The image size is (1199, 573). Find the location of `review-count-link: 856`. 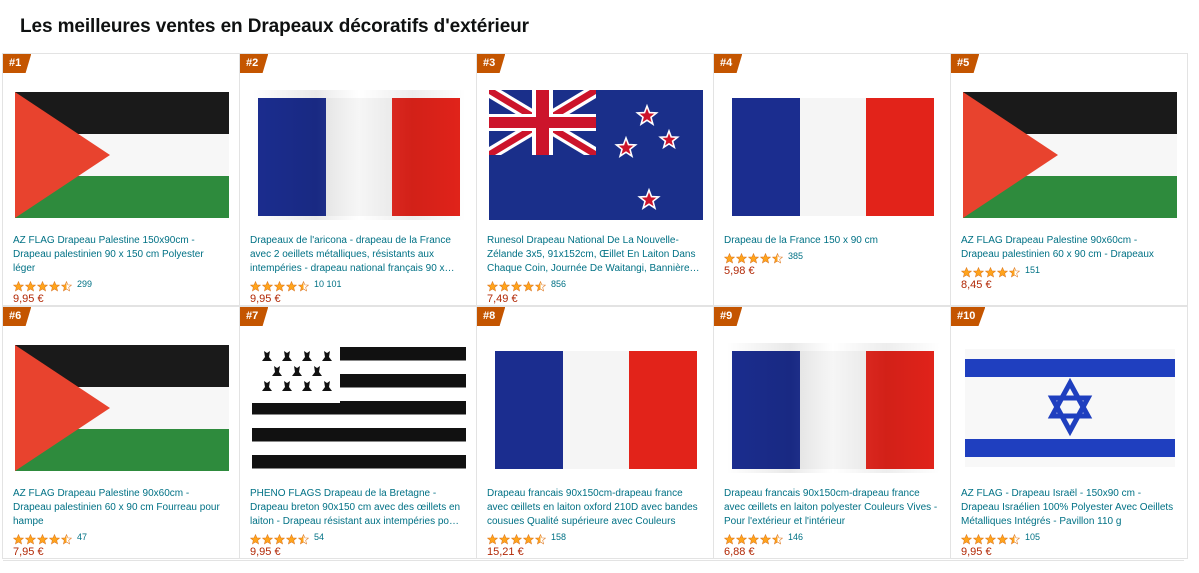

review-count-link: 856 is located at coordinates (558, 284).